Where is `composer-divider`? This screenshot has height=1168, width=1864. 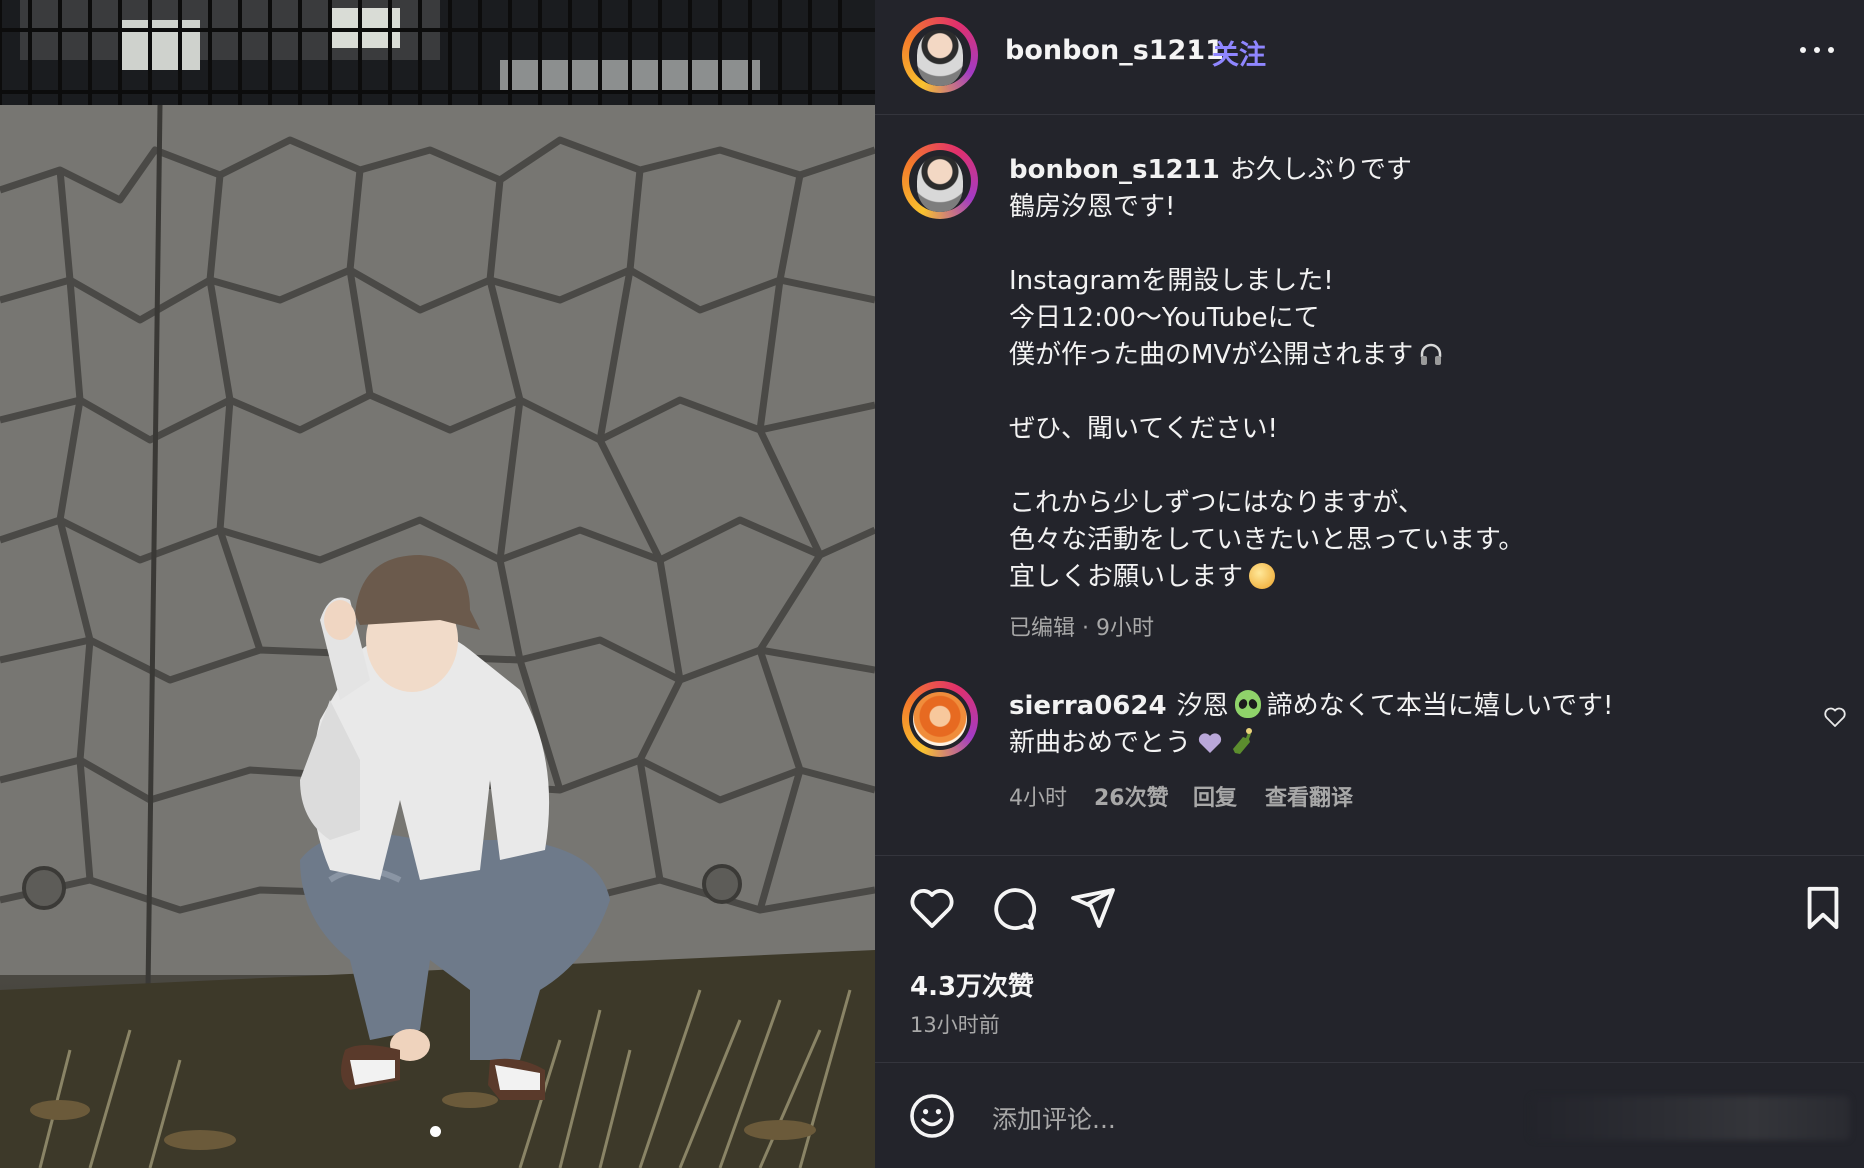
composer-divider is located at coordinates (1369, 1062).